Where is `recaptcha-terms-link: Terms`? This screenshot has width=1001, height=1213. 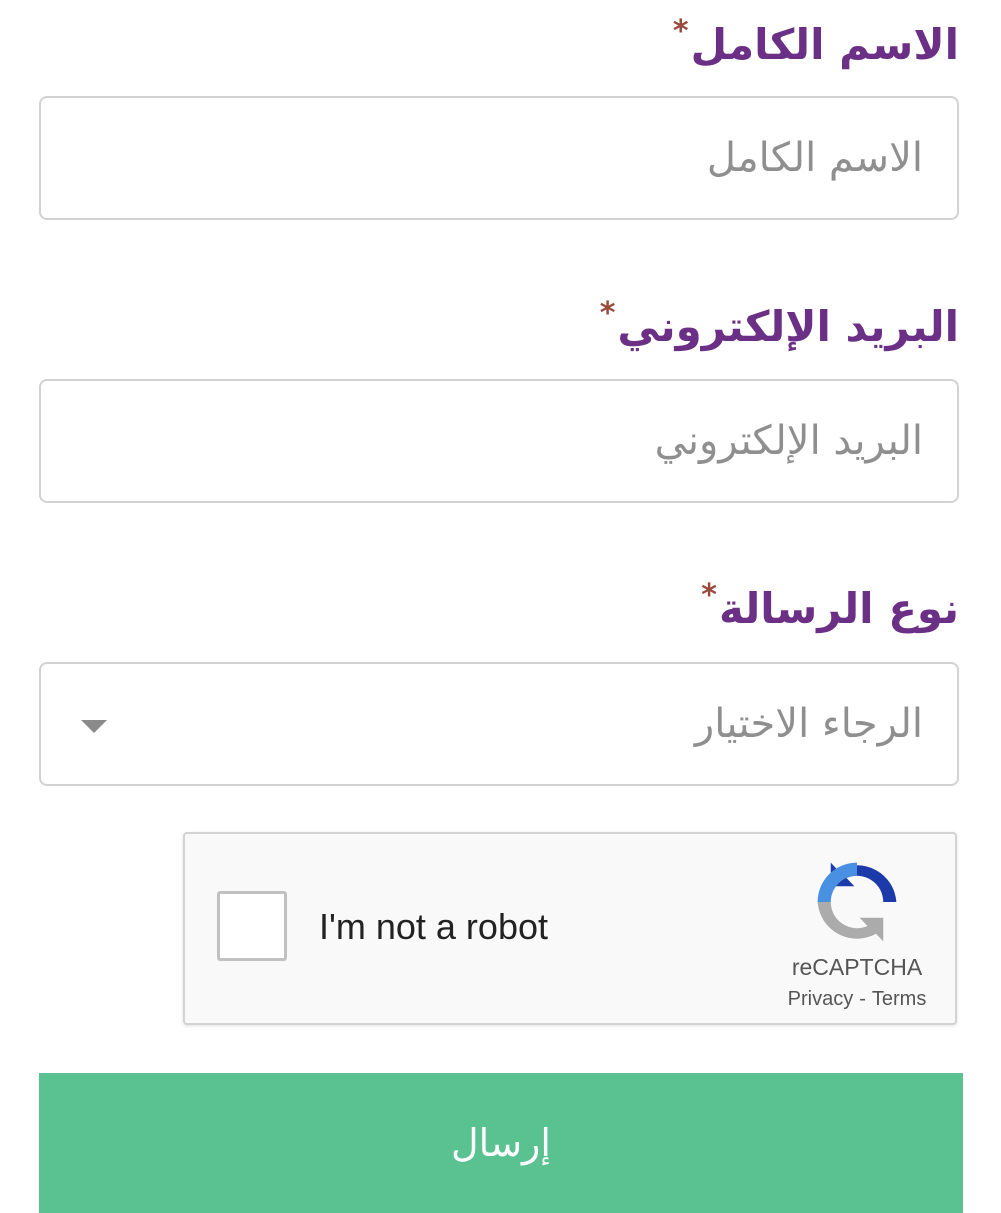
recaptcha-terms-link: Terms is located at coordinates (899, 999).